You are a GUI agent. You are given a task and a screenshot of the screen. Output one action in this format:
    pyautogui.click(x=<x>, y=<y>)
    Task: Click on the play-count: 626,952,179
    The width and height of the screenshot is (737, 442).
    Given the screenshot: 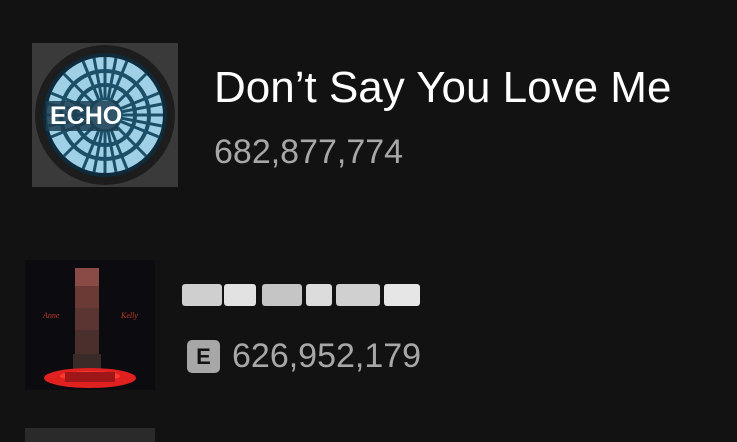 What is the action you would take?
    pyautogui.click(x=327, y=356)
    